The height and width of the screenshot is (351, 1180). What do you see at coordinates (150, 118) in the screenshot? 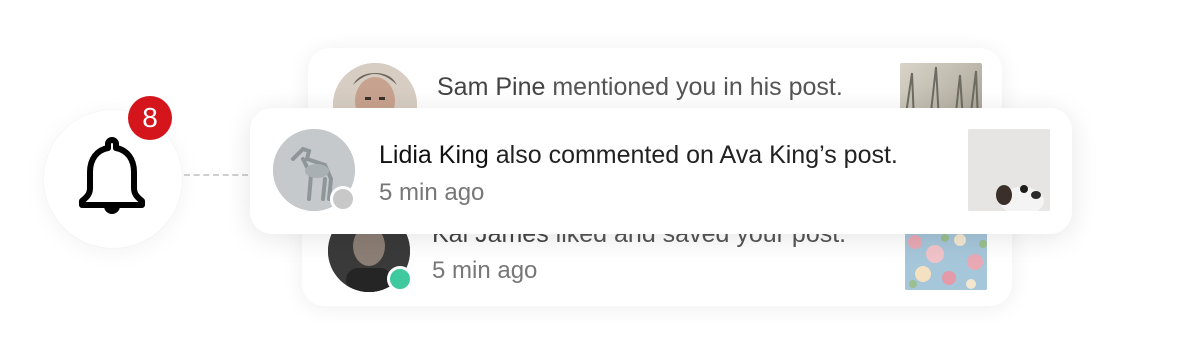
I see `notification-count-badge: 8` at bounding box center [150, 118].